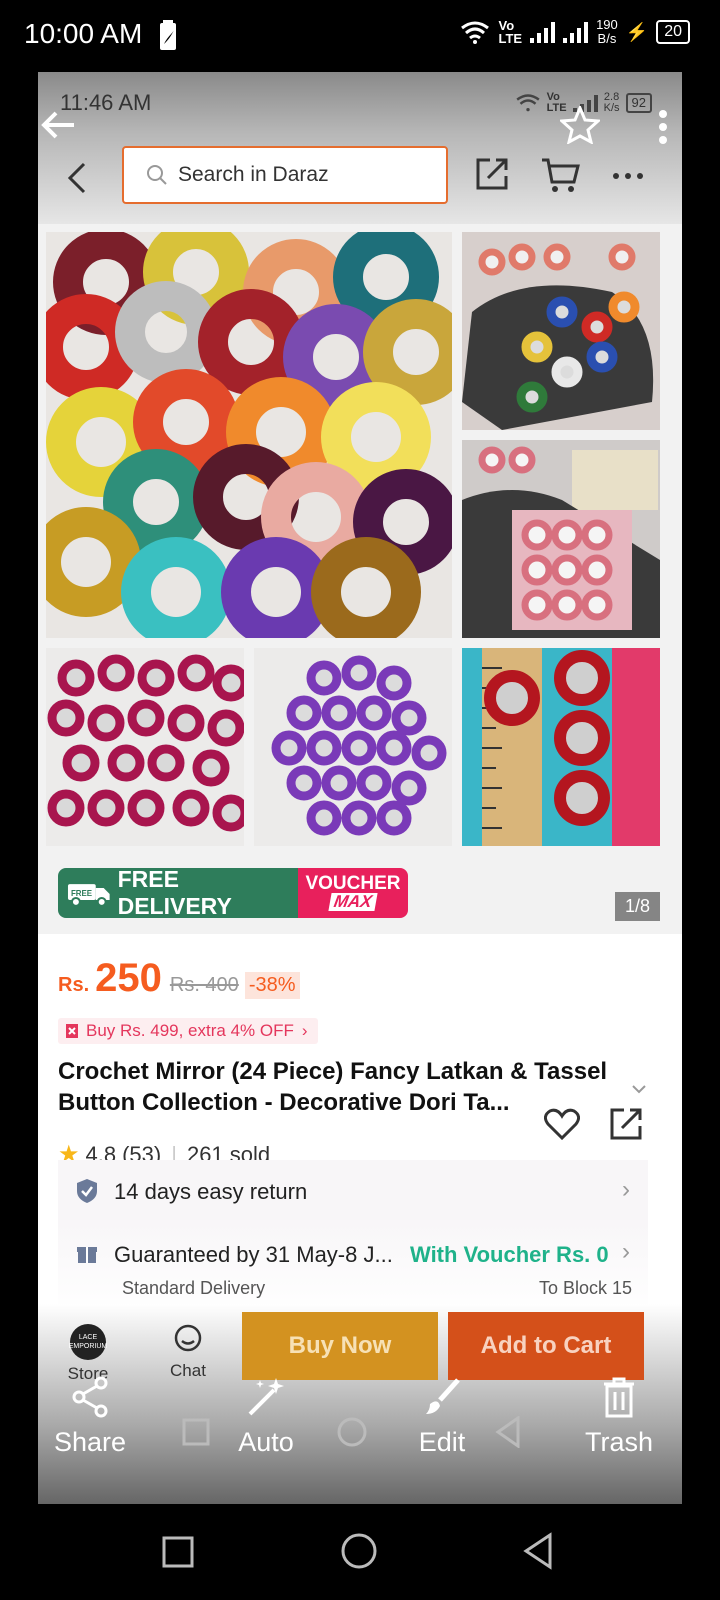 This screenshot has width=720, height=1600. I want to click on auto-button: Auto, so click(266, 1417).